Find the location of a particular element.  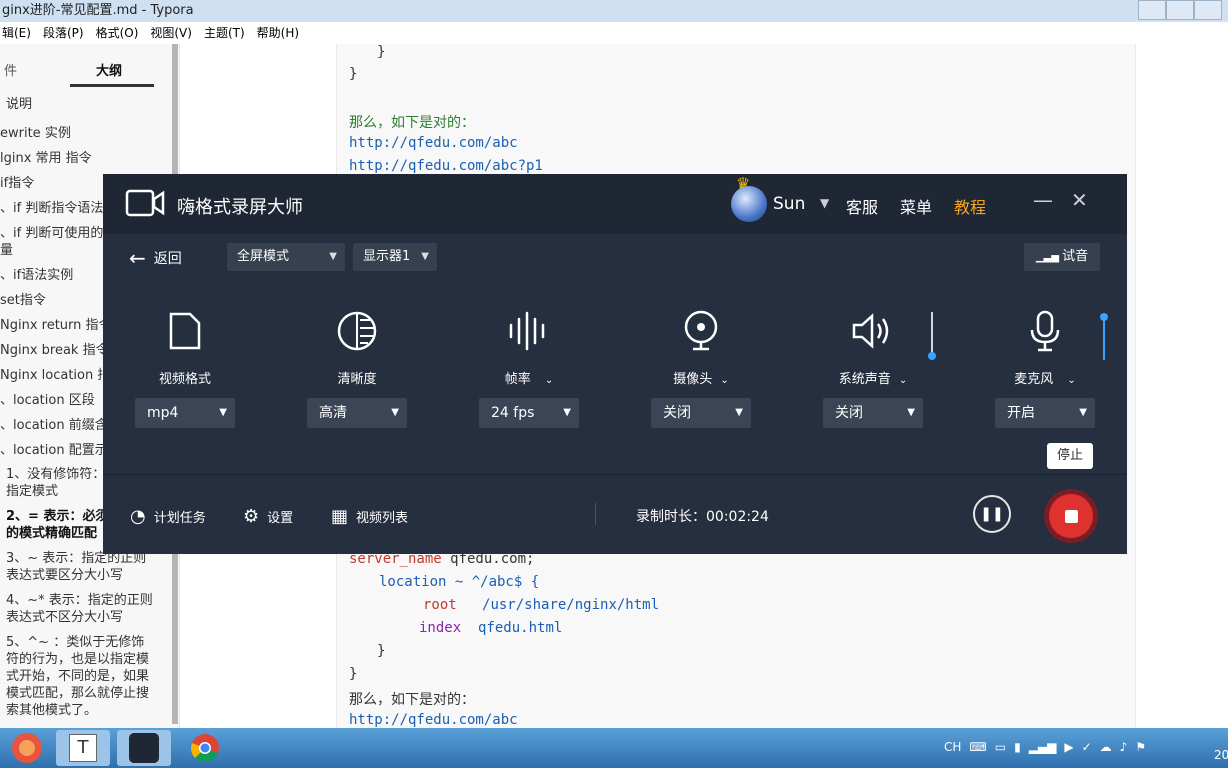

feature-clarity: 清晰度 is located at coordinates (357, 347).